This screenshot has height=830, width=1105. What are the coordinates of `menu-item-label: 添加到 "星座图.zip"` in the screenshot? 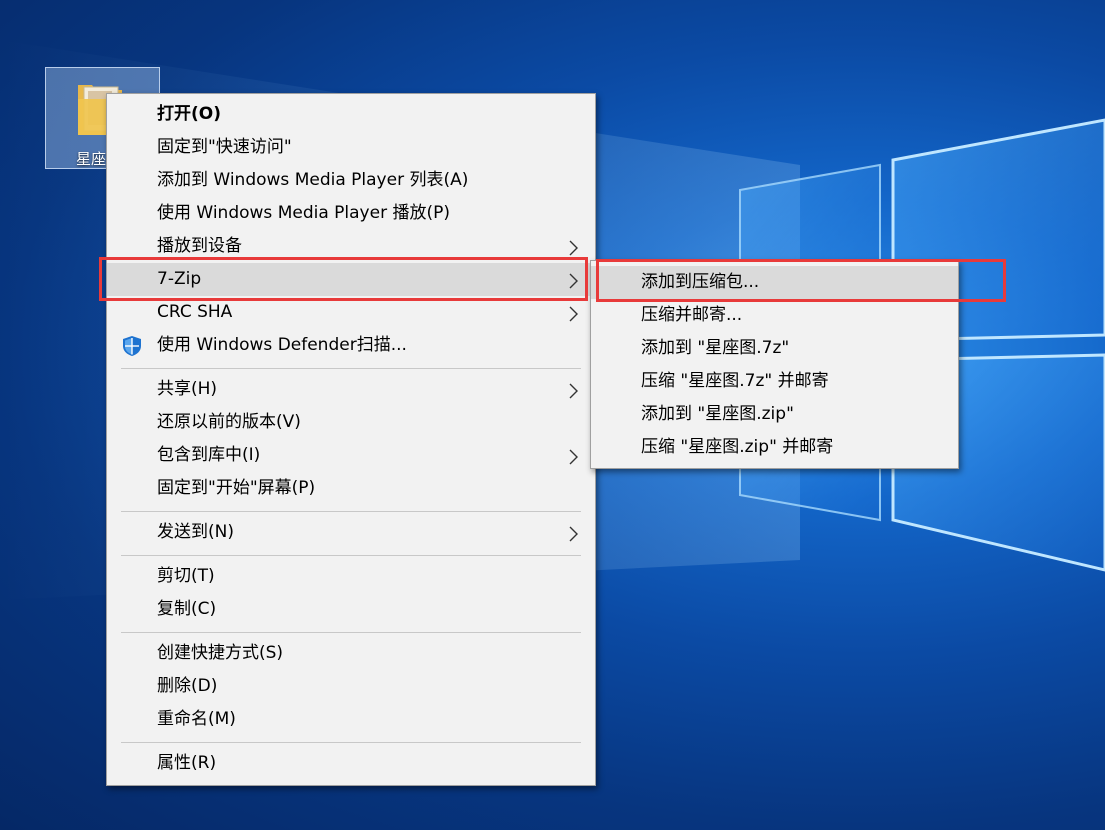 It's located at (717, 414).